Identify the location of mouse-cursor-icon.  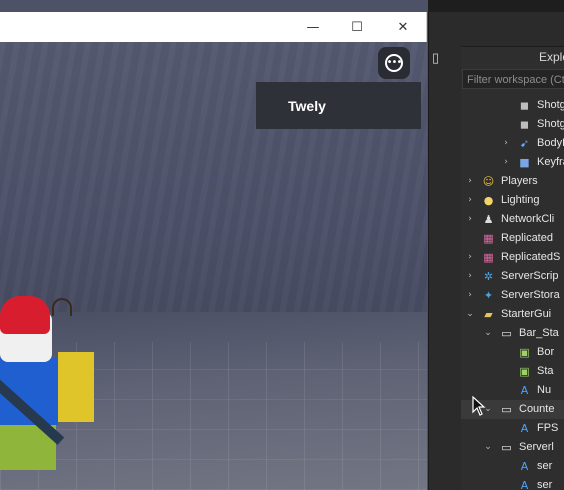
(479, 406).